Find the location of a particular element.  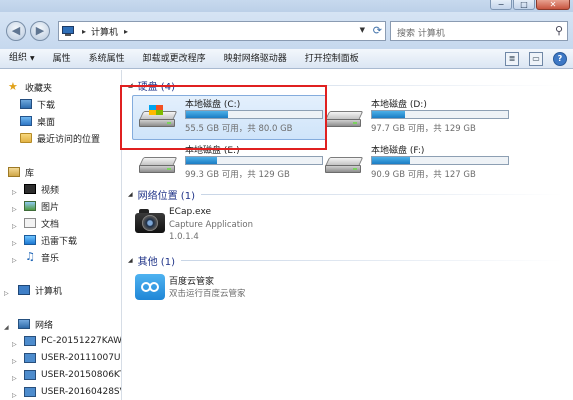

nav-libraries-label: 库 is located at coordinates (30, 173).